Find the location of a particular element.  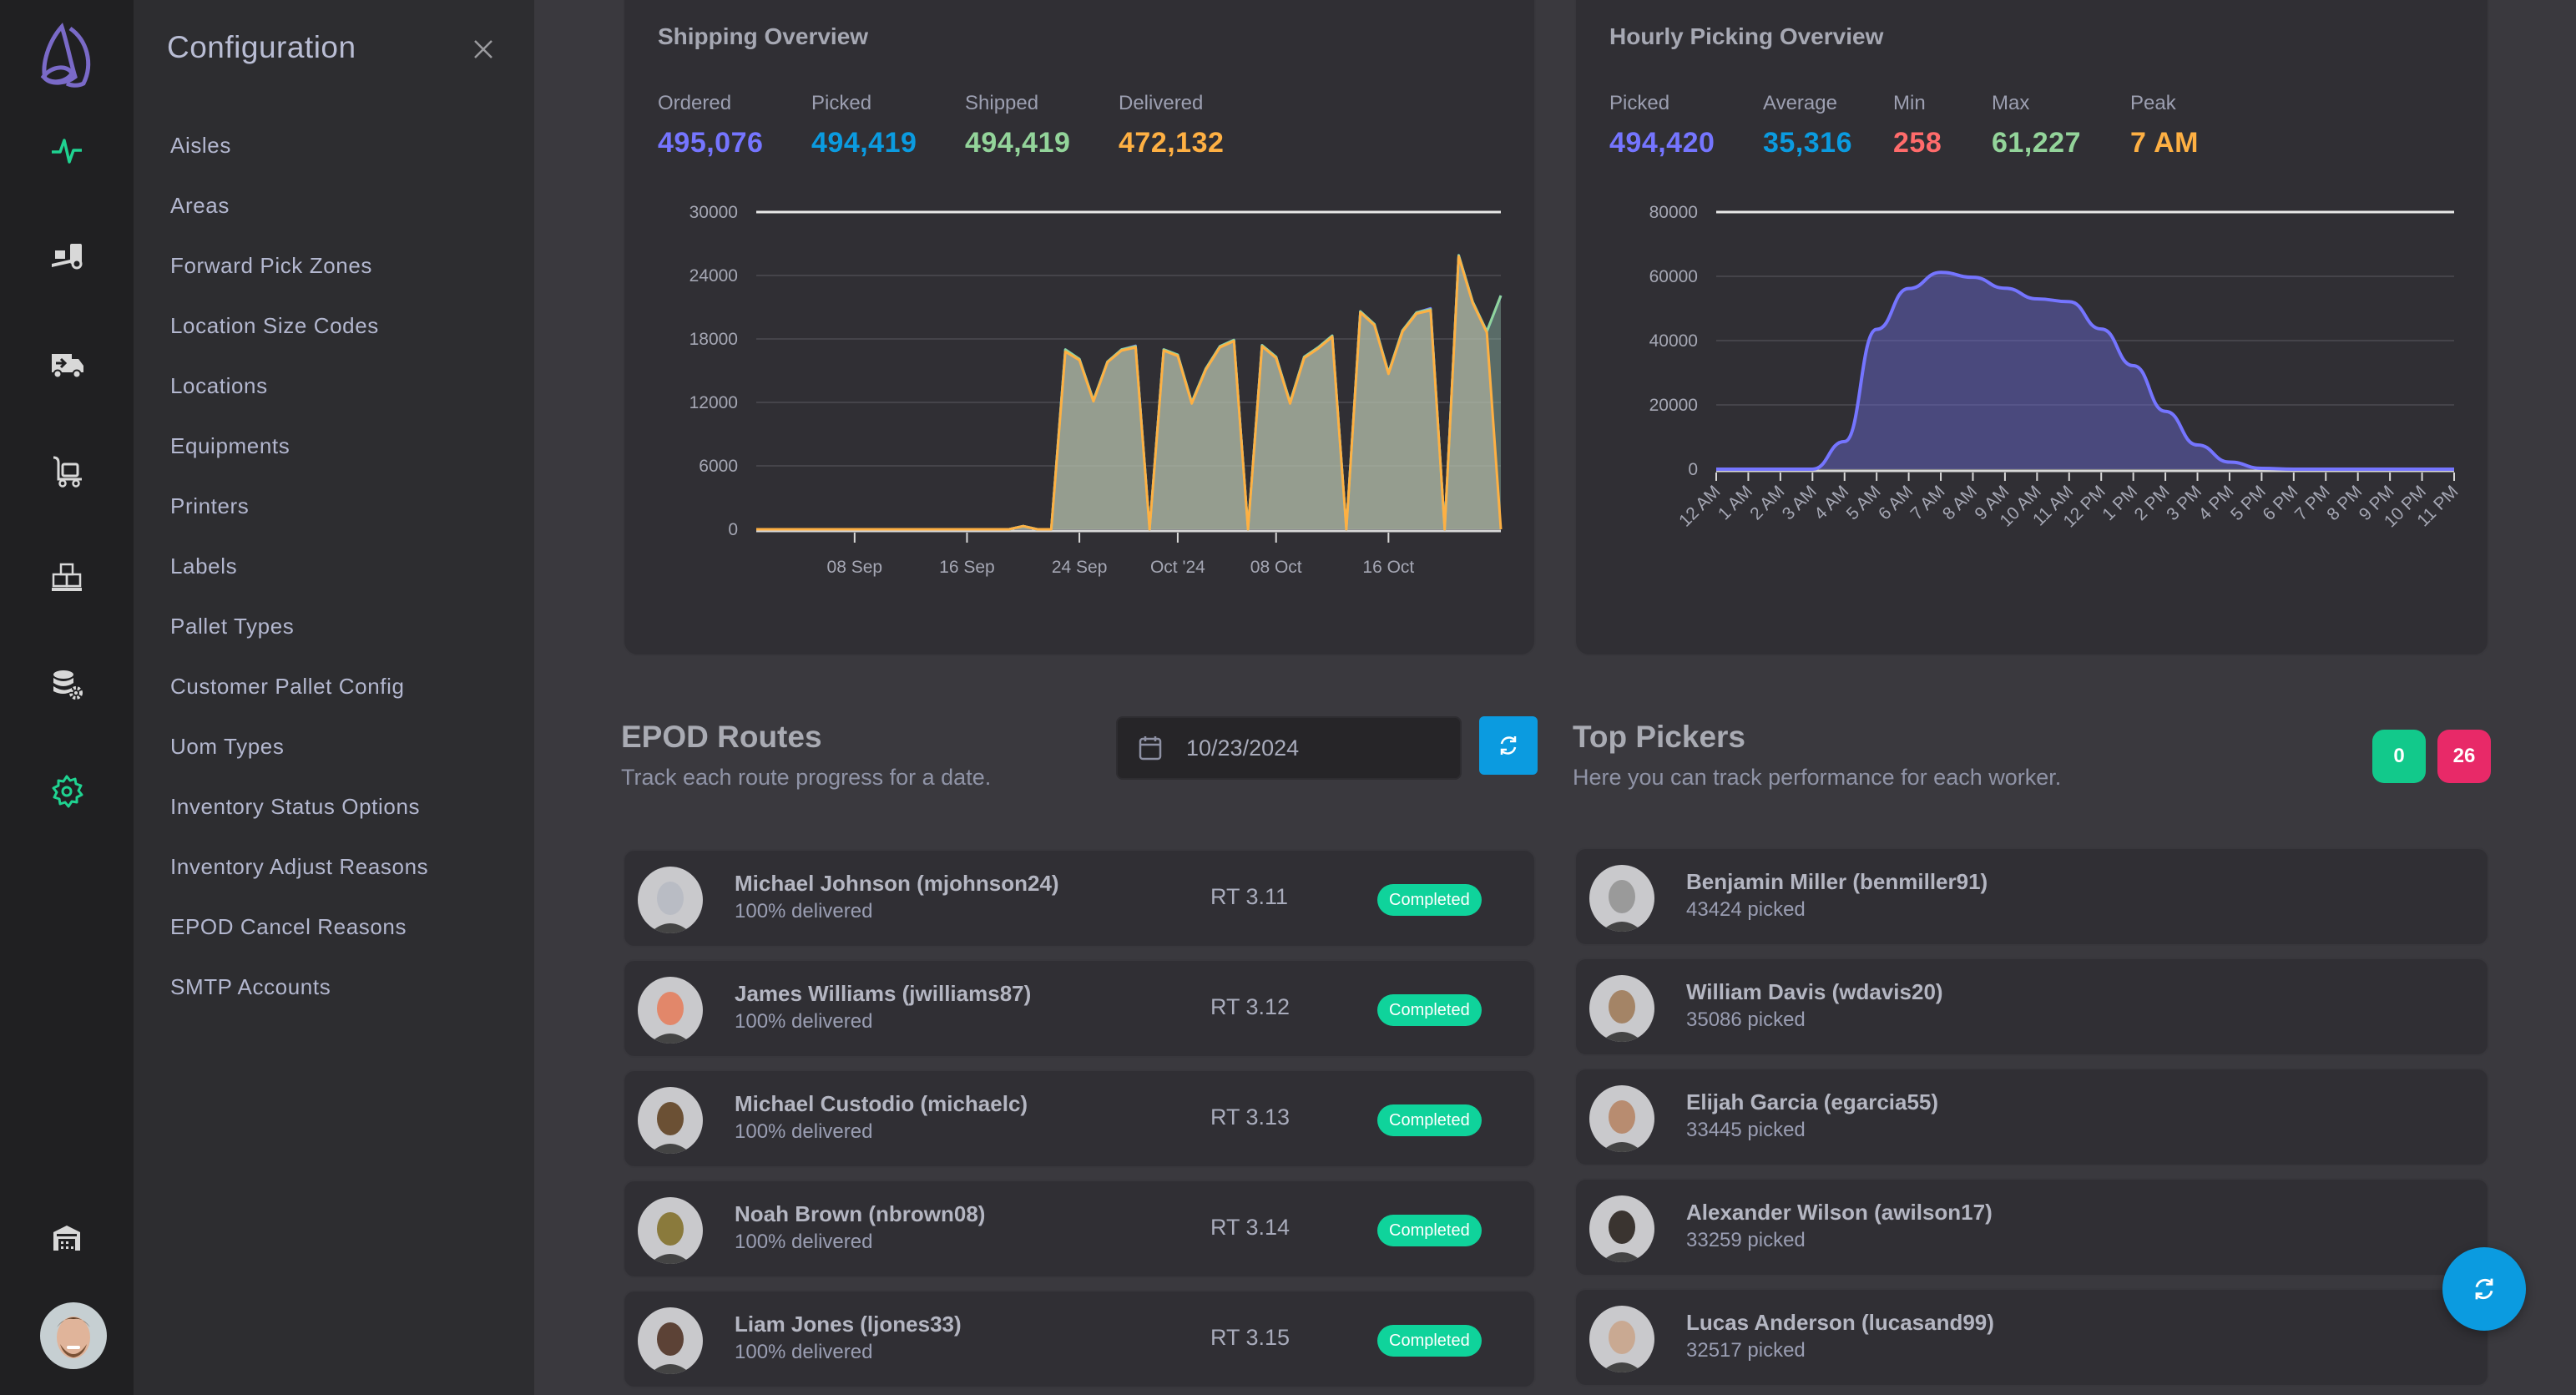

config-title: Configuration is located at coordinates (261, 47).